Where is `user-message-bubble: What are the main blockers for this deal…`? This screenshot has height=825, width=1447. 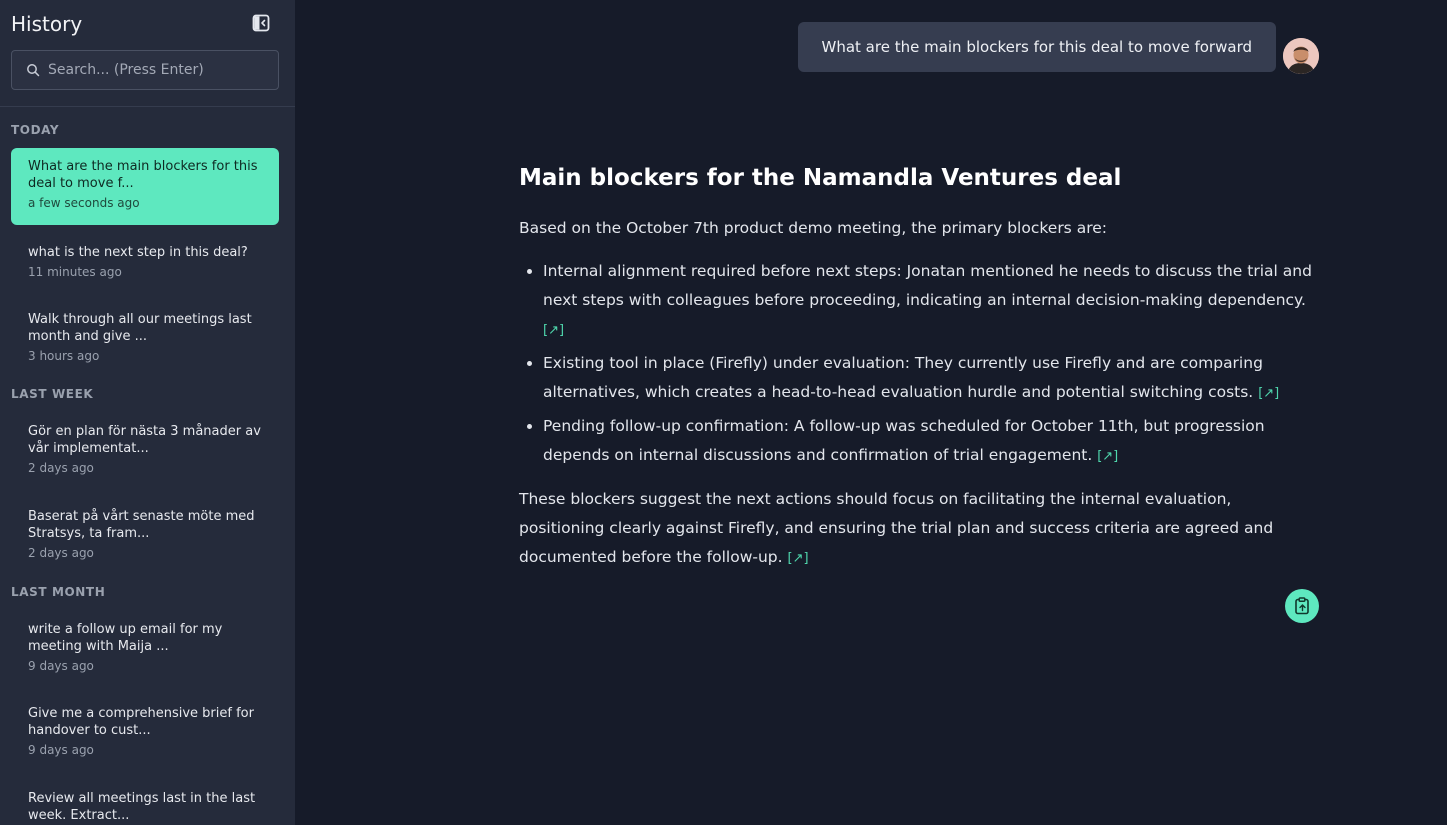 user-message-bubble: What are the main blockers for this deal… is located at coordinates (1036, 47).